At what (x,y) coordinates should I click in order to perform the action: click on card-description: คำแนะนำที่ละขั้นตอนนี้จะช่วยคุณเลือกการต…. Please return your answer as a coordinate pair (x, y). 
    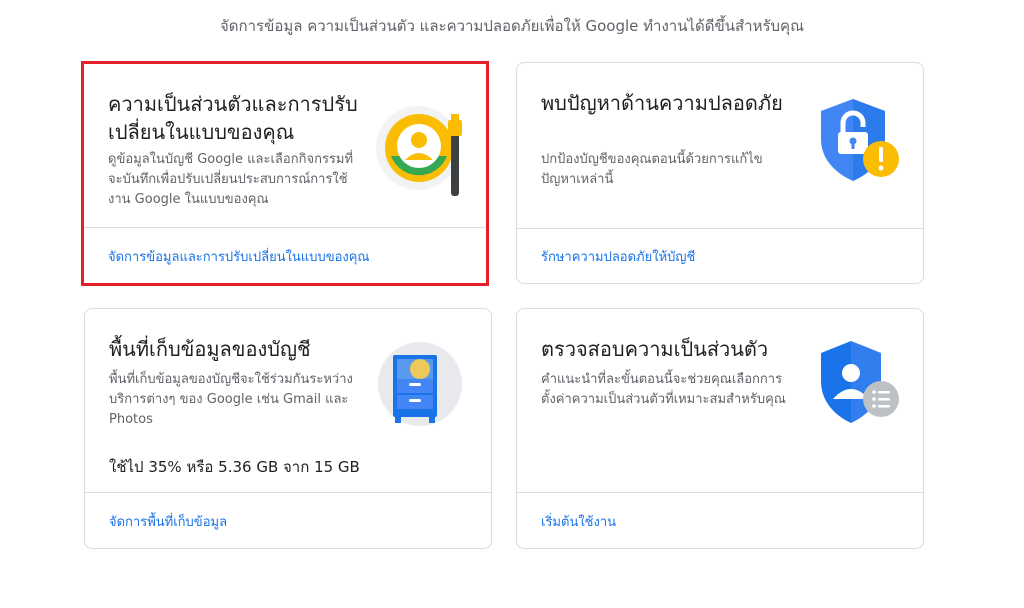
    Looking at the image, I should click on (663, 389).